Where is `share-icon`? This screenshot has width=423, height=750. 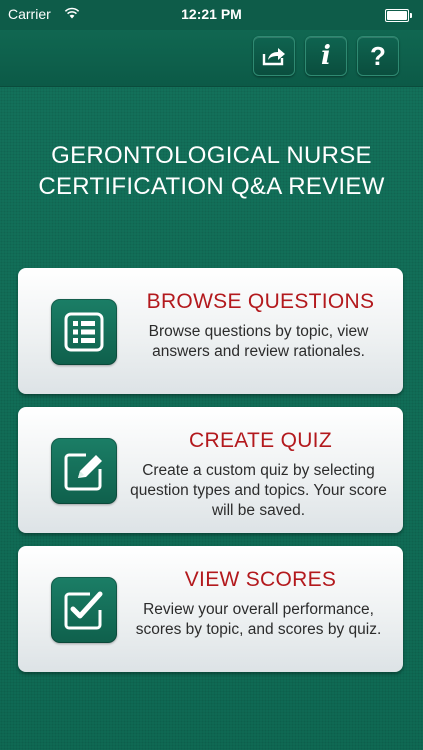 share-icon is located at coordinates (273, 57).